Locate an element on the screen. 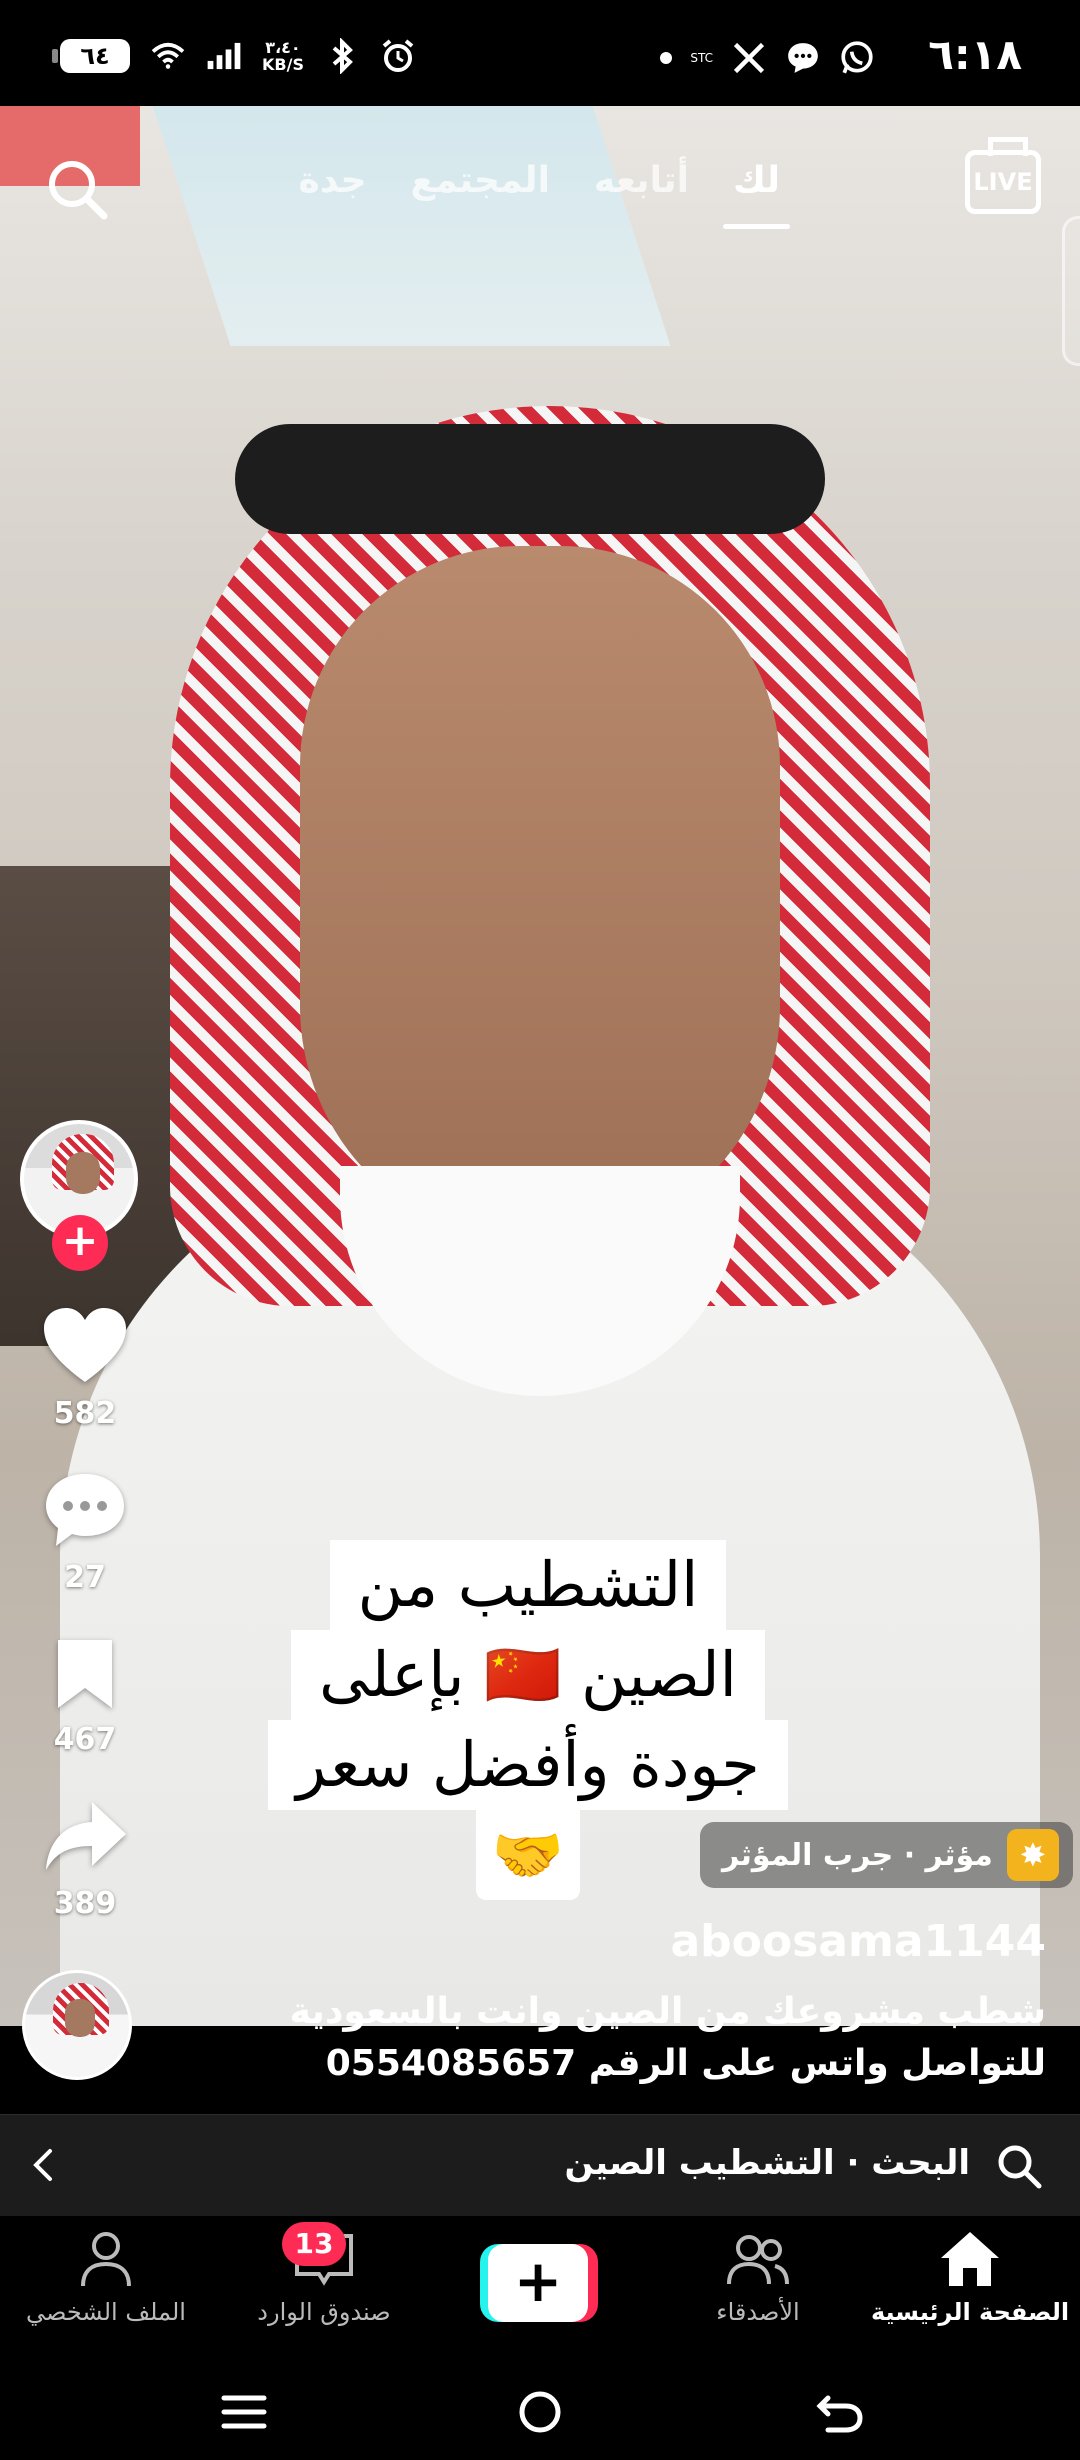 Image resolution: width=1080 pixels, height=2460 pixels. chevron-left-icon is located at coordinates (42, 2165).